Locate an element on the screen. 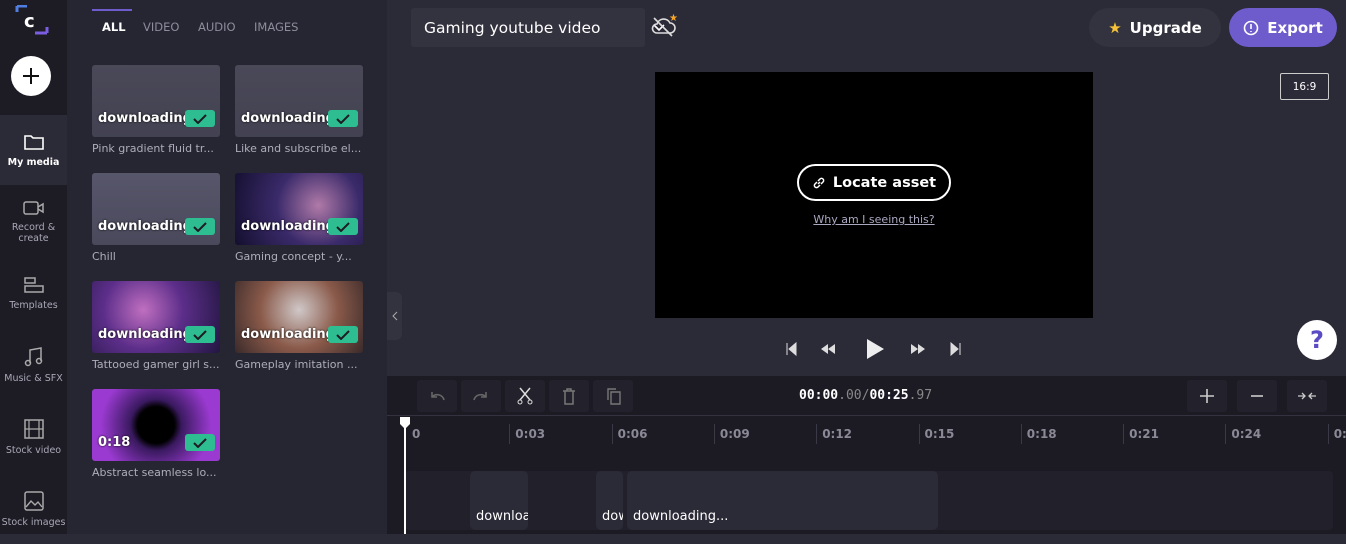 The height and width of the screenshot is (544, 1346). redo-button is located at coordinates (481, 396).